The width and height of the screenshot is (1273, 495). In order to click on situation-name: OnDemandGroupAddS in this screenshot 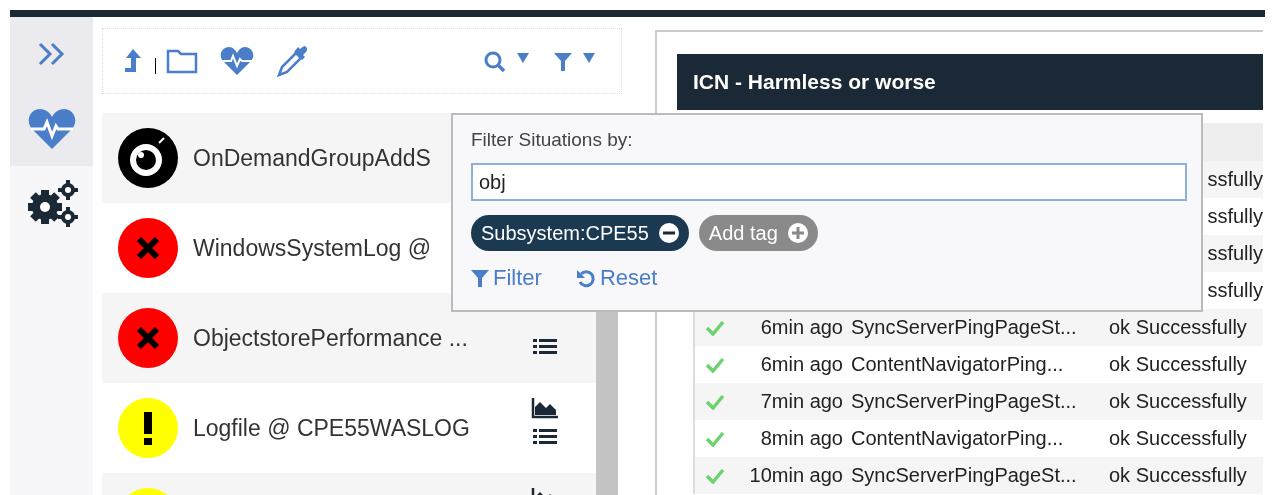, I will do `click(312, 158)`.